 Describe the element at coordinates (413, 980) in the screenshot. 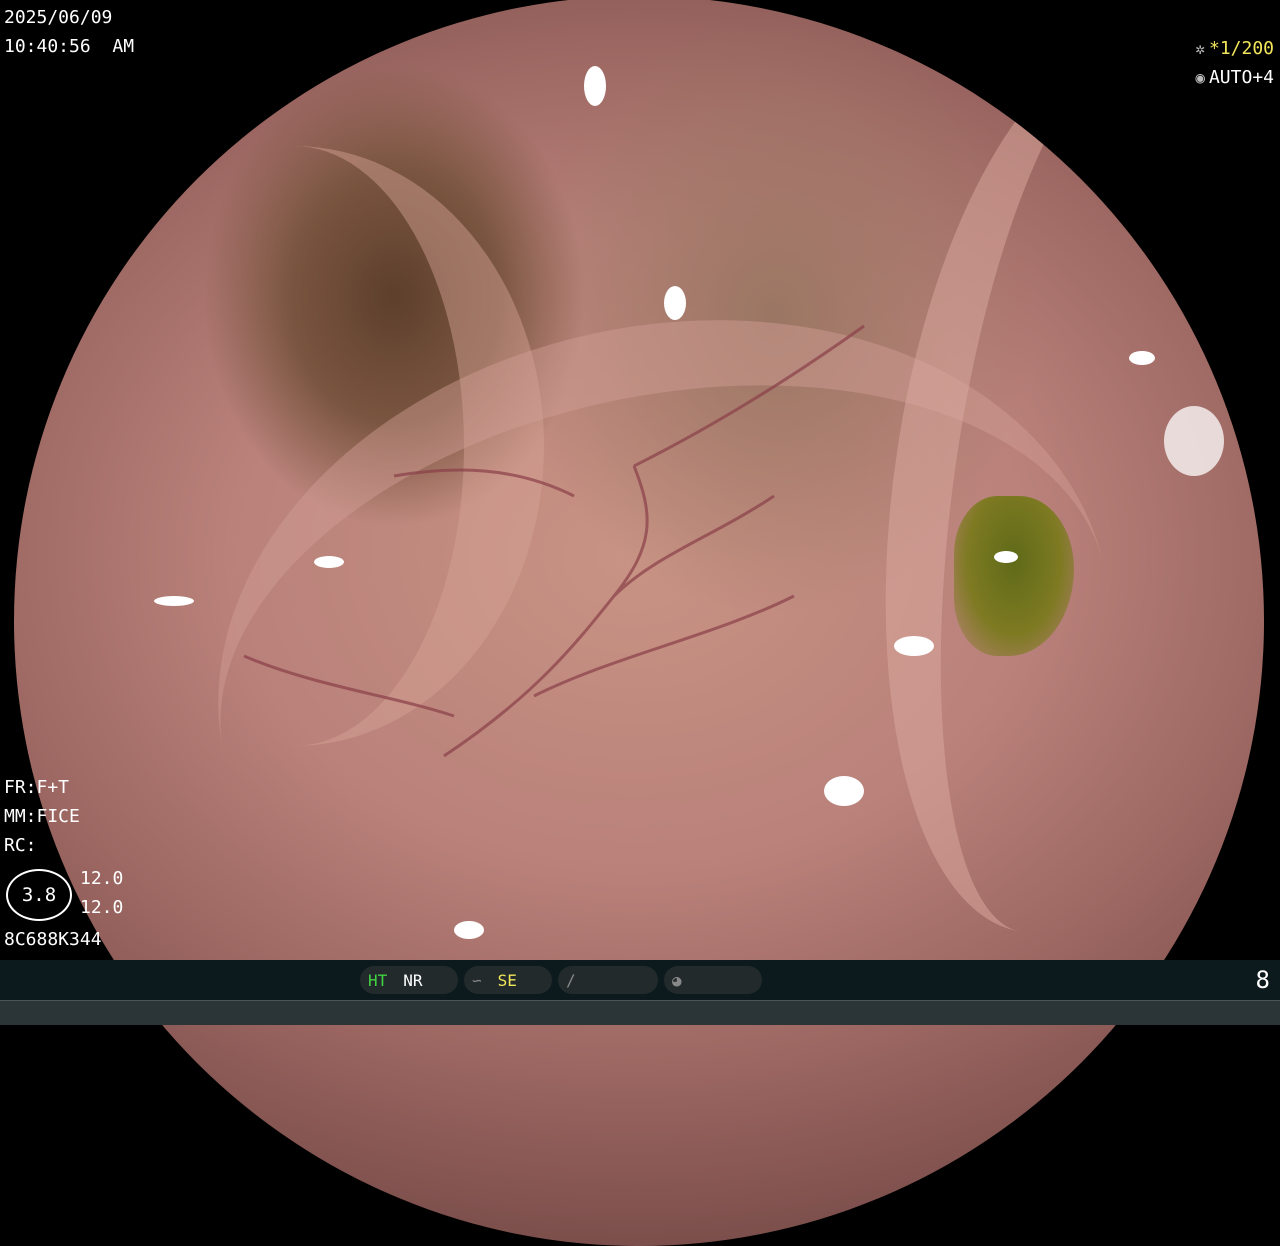

I see `nr-indicator: NR` at that location.